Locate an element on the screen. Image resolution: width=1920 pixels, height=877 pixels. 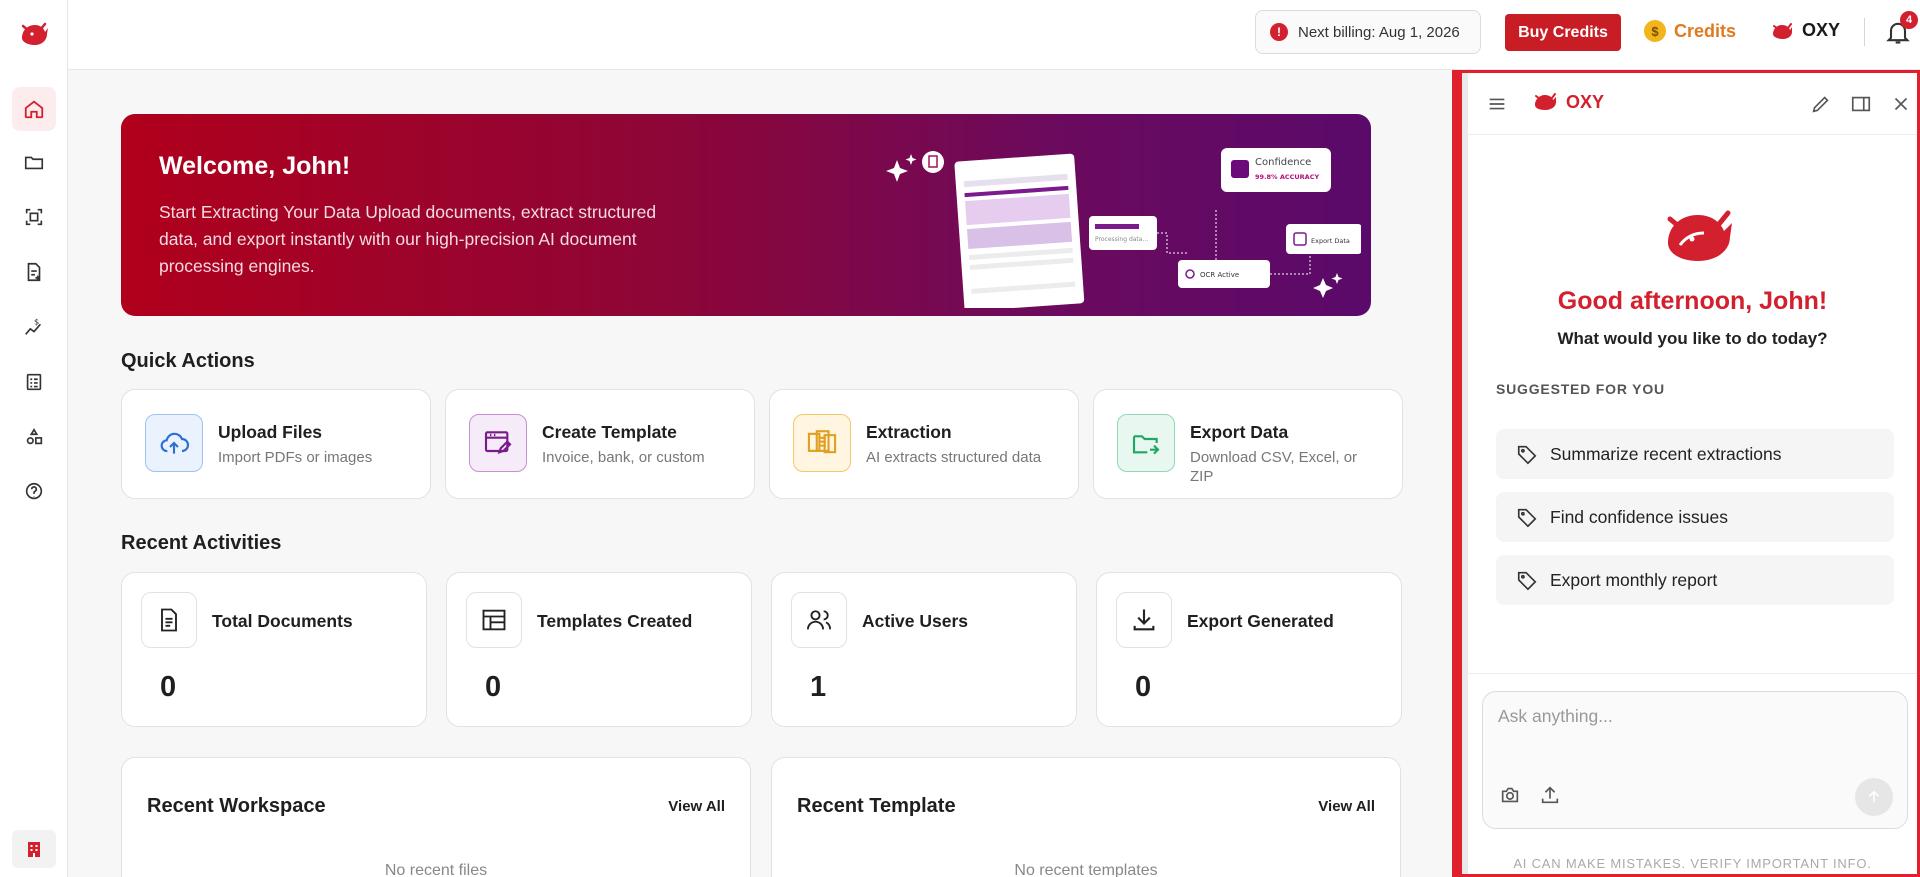
company-icon is located at coordinates (34, 849).